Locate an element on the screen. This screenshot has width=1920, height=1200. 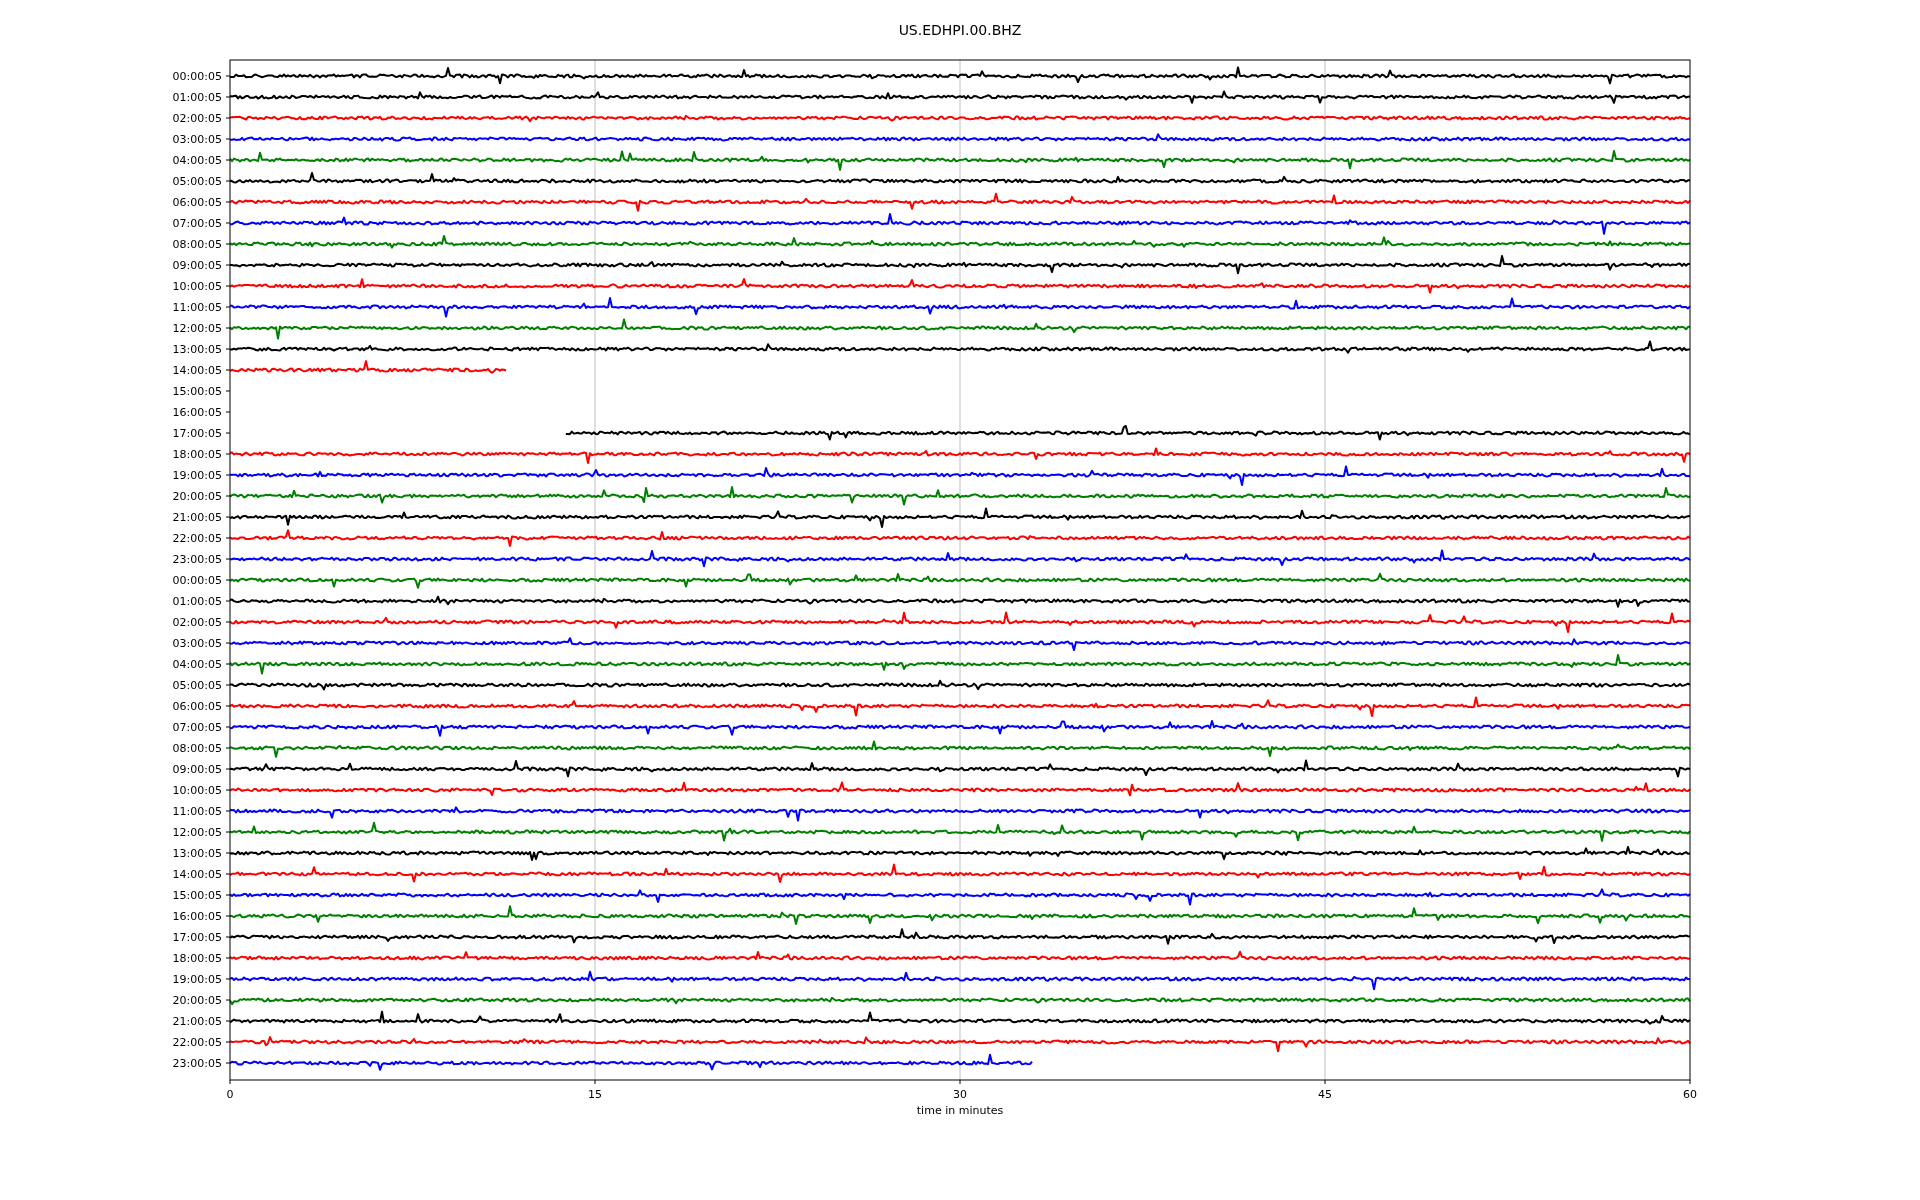
x-tick-label: 45 is located at coordinates (1325, 1094).